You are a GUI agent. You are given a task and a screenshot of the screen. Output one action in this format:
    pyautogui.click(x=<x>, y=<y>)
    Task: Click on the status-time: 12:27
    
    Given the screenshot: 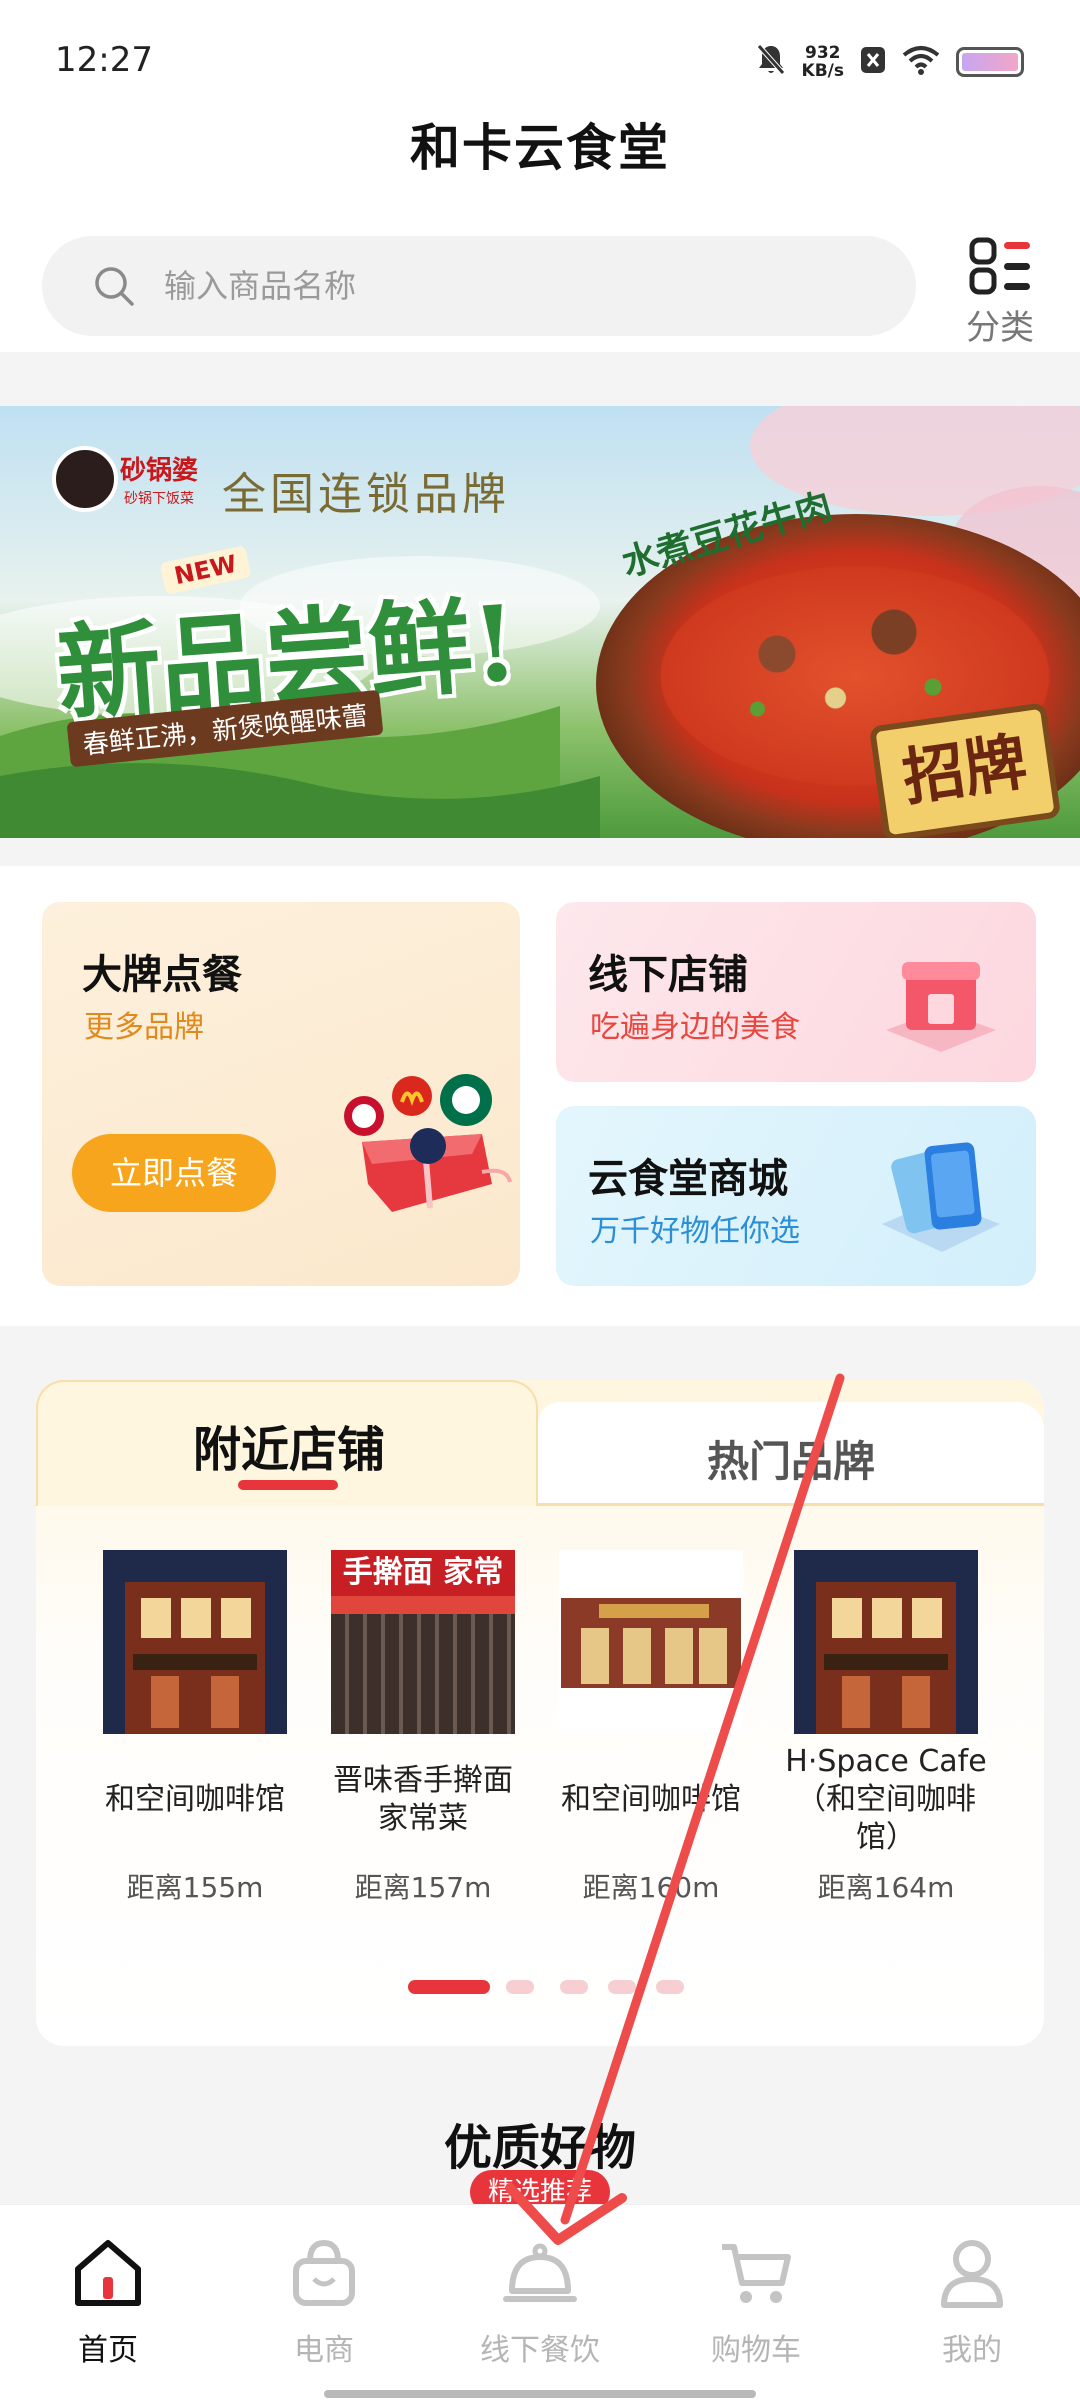 What is the action you would take?
    pyautogui.click(x=104, y=60)
    